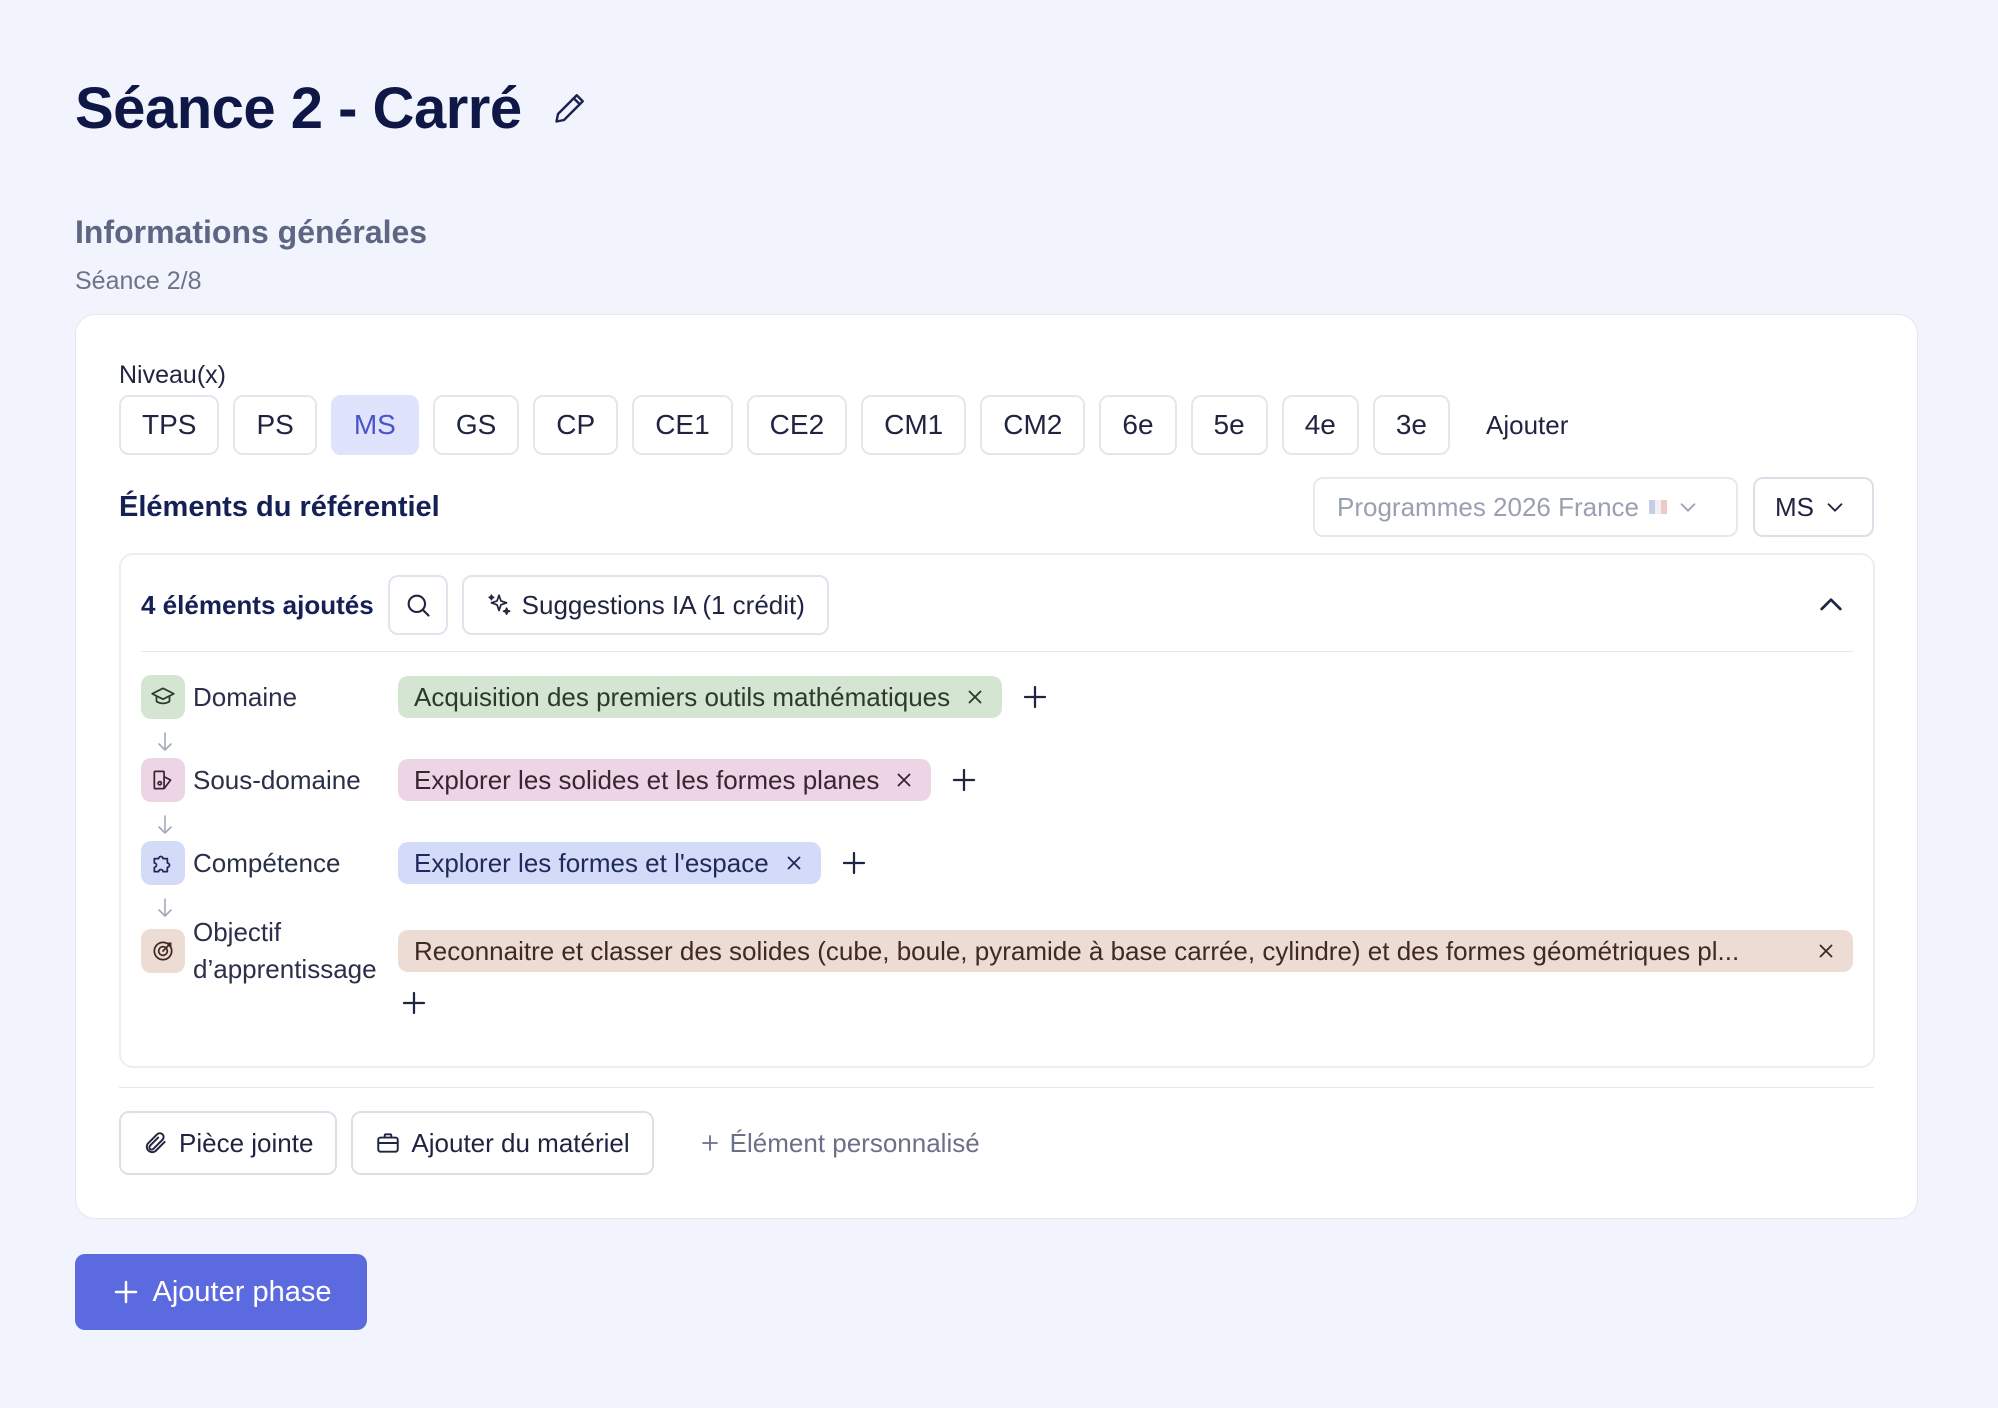 This screenshot has width=1998, height=1408. What do you see at coordinates (163, 697) in the screenshot?
I see `graduation-cap-icon` at bounding box center [163, 697].